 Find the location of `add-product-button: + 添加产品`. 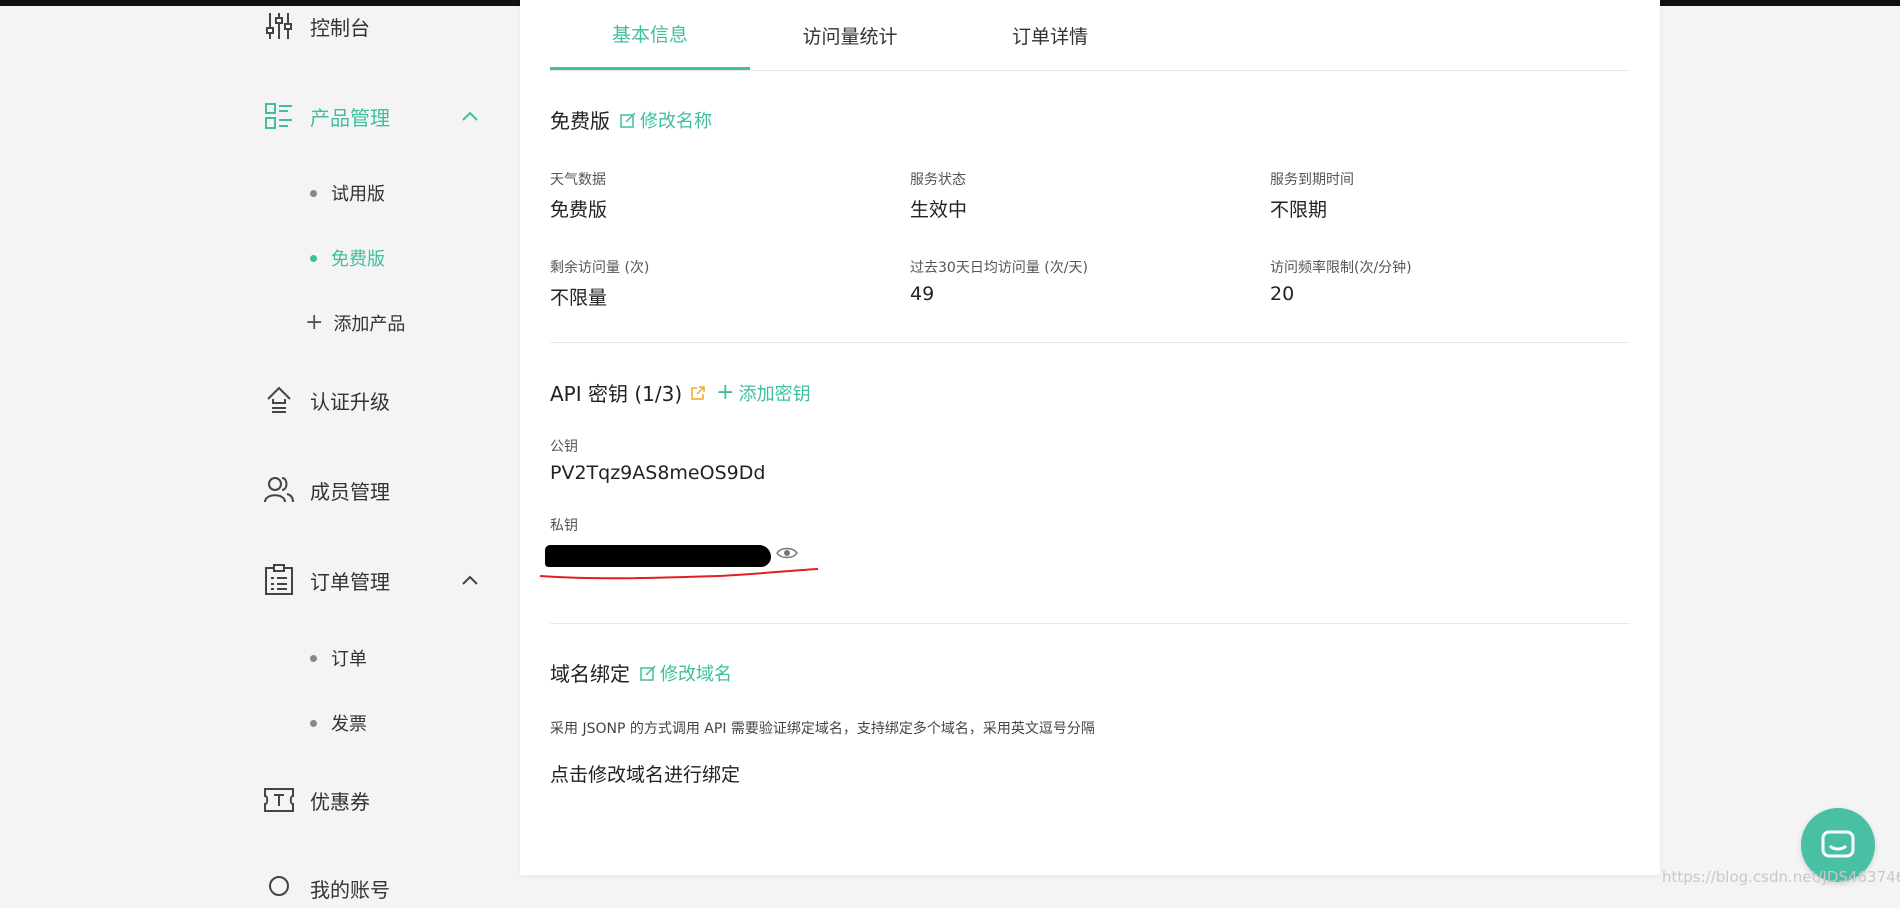

add-product-button: + 添加产品 is located at coordinates (355, 323).